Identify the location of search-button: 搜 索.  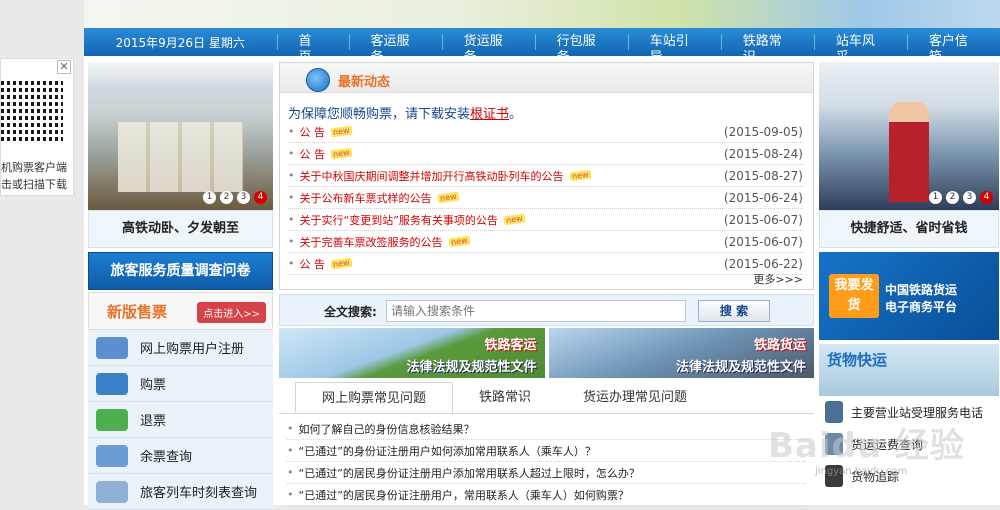
(734, 311).